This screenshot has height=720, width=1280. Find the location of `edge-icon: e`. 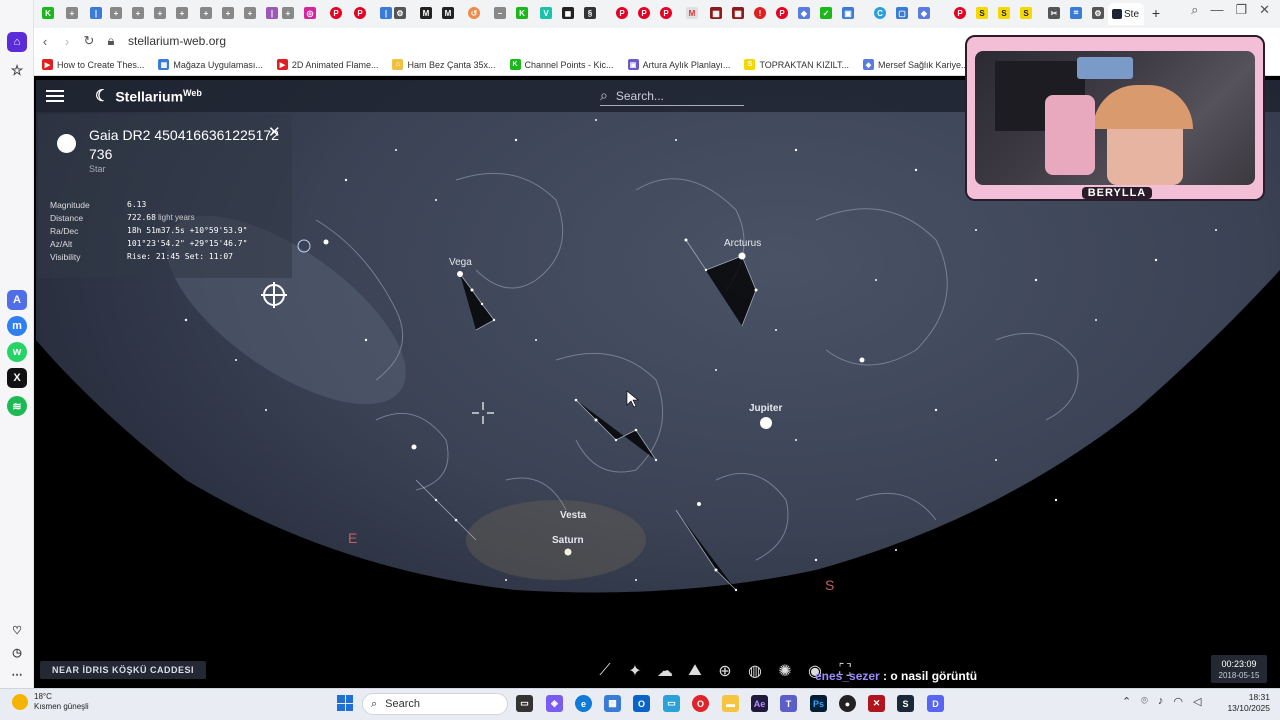

edge-icon: e is located at coordinates (583, 703).